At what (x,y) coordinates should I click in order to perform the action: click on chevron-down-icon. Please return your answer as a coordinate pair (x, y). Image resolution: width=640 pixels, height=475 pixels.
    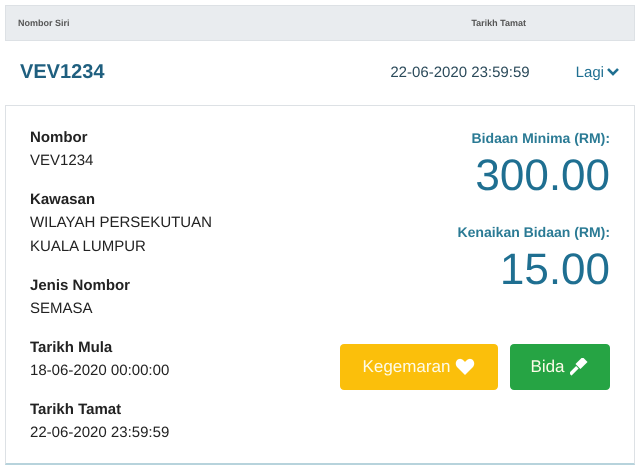
    Looking at the image, I should click on (613, 72).